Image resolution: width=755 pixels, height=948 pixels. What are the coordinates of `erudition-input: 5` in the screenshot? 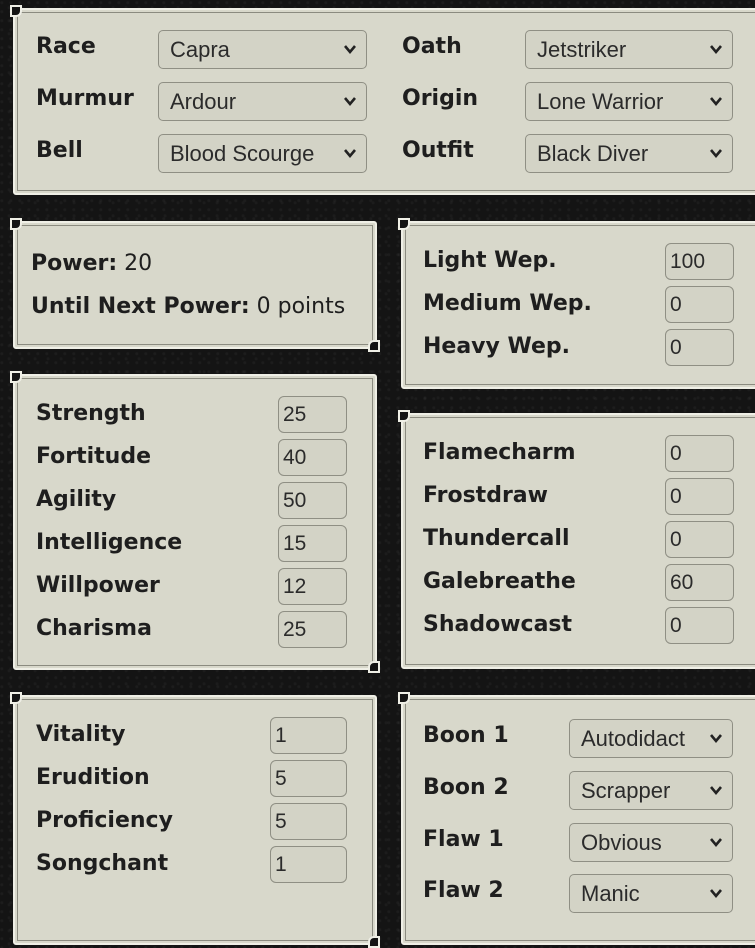 It's located at (308, 778).